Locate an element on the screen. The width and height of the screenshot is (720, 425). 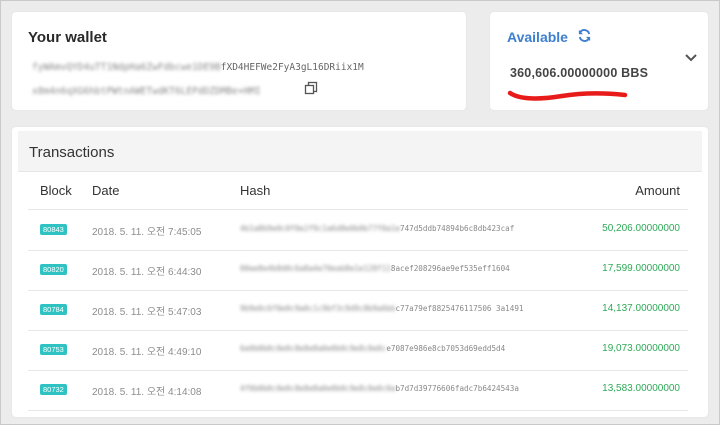
tx-hash-masked: 4b1a8b9e0c0f0e2f9c1a6d8e0b0b77f0a1e is located at coordinates (320, 228).